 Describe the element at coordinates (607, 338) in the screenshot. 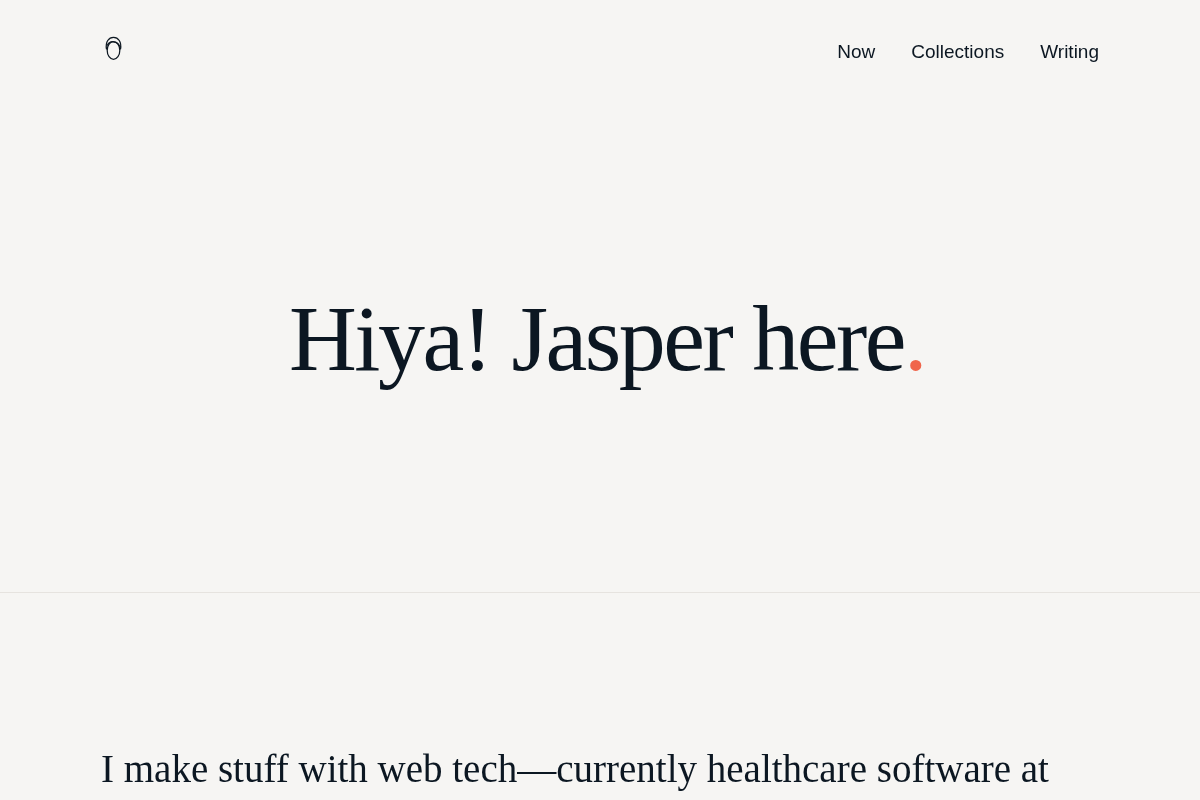

I see `hero-heading: Hiya! Jasper here.` at that location.